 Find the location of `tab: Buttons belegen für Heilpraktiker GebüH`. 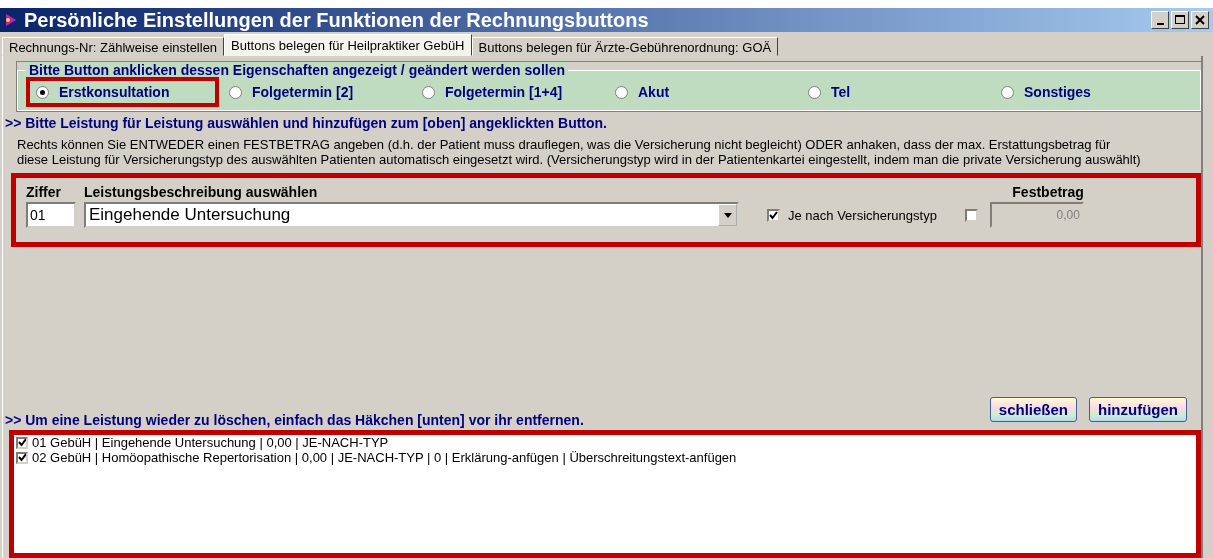

tab: Buttons belegen für Heilpraktiker GebüH is located at coordinates (348, 45).